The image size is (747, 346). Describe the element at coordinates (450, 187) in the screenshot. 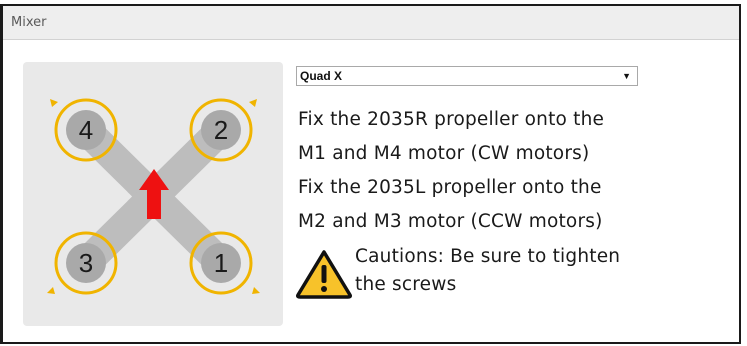

I see `instruction-line: Fix the 2035L propeller onto the` at that location.